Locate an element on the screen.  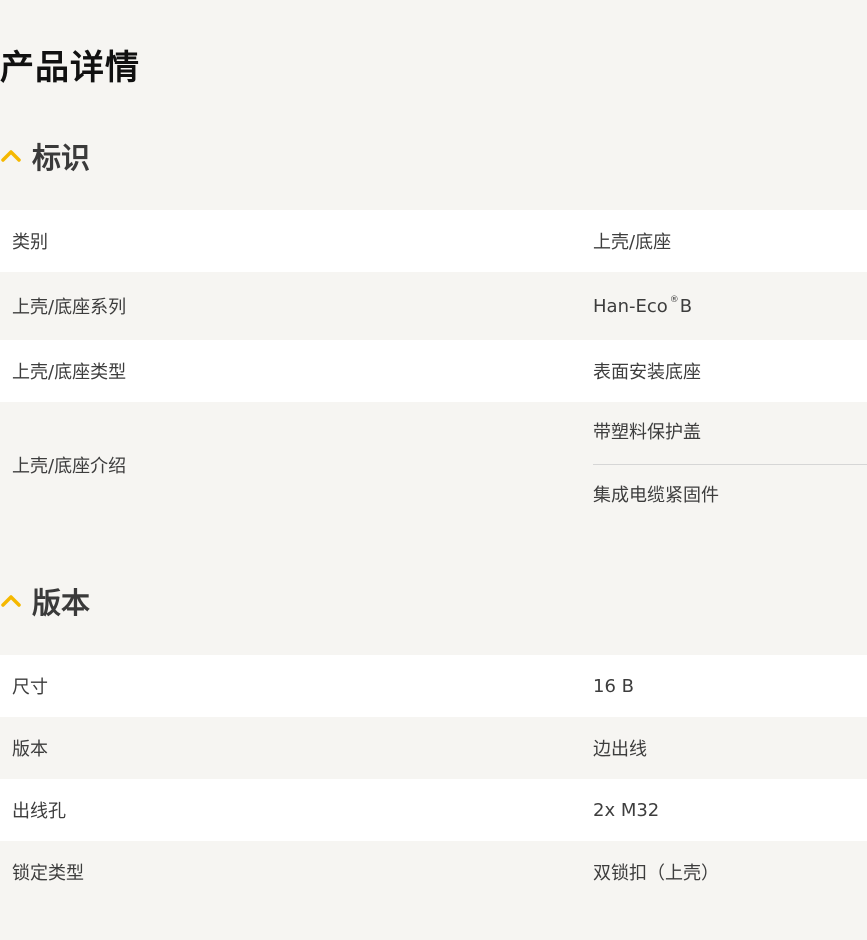
page-title: 产品详情 is located at coordinates (70, 68).